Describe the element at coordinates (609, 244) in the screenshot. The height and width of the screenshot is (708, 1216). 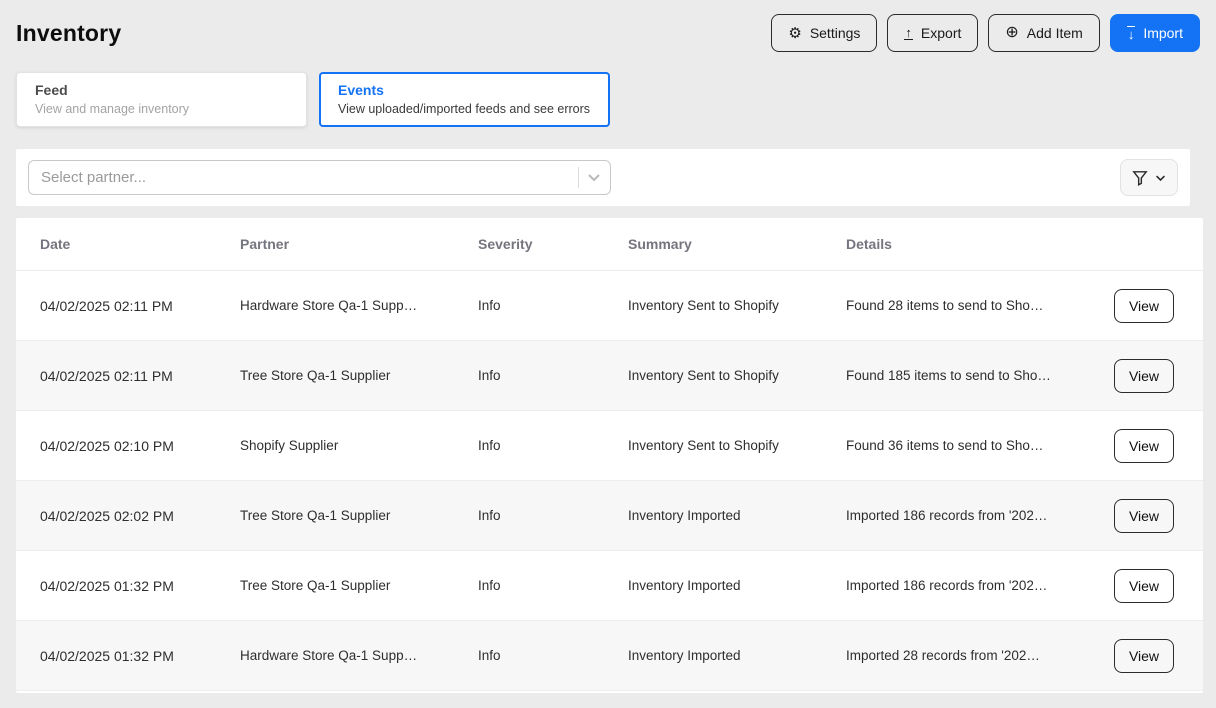
I see `table-header-row: Date Partner Severity Summary Details` at that location.